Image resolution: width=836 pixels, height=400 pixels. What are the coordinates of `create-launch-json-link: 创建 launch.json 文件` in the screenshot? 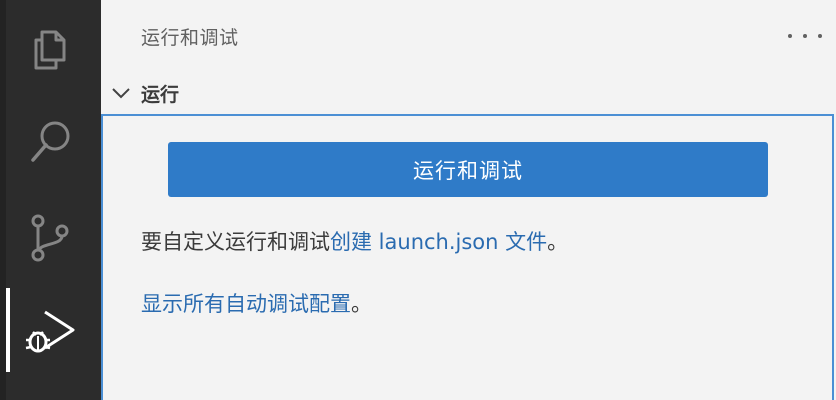 It's located at (438, 242).